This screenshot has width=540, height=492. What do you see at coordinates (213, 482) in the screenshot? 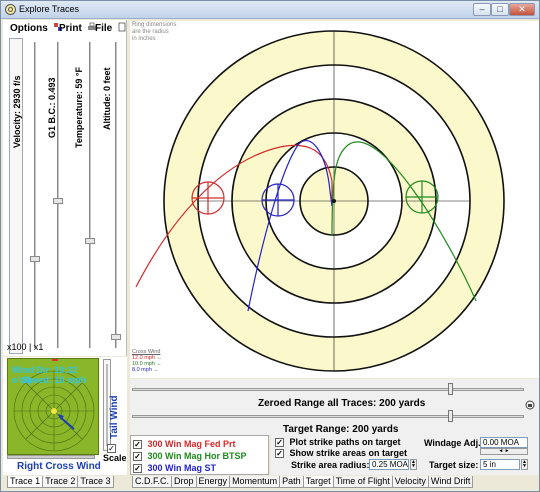
I see `tab-energy: Energy` at bounding box center [213, 482].